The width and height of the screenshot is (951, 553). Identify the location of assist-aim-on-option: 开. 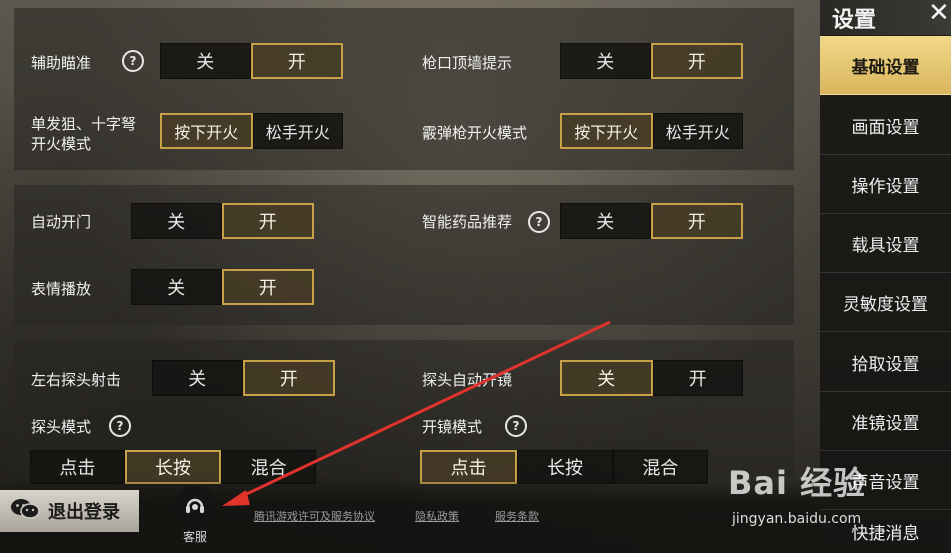
(296, 61).